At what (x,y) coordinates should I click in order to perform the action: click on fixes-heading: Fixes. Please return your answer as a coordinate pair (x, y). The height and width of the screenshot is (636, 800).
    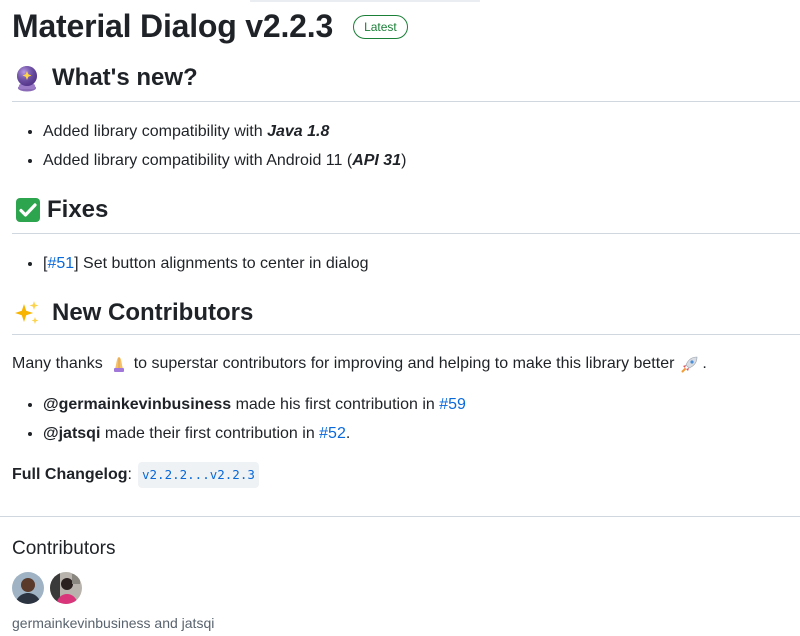
    Looking at the image, I should click on (60, 210).